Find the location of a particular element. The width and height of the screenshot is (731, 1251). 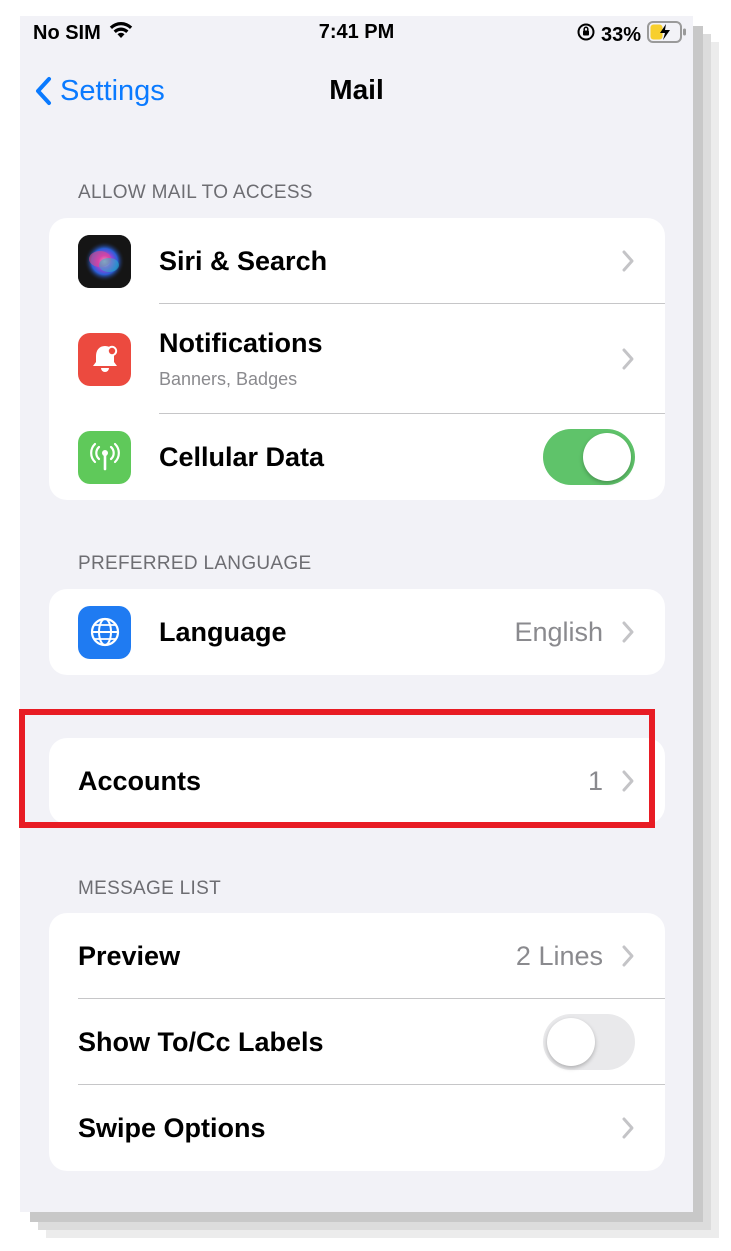

accounts-group: Accounts 1 is located at coordinates (357, 781).